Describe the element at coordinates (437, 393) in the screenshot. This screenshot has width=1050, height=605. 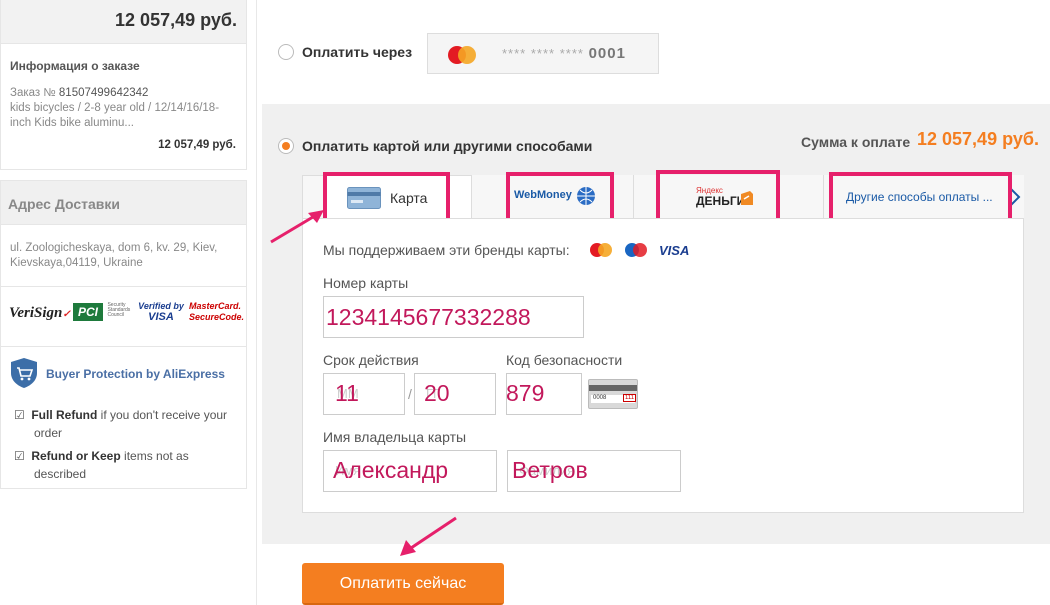
I see `expiry-year-value: 20` at that location.